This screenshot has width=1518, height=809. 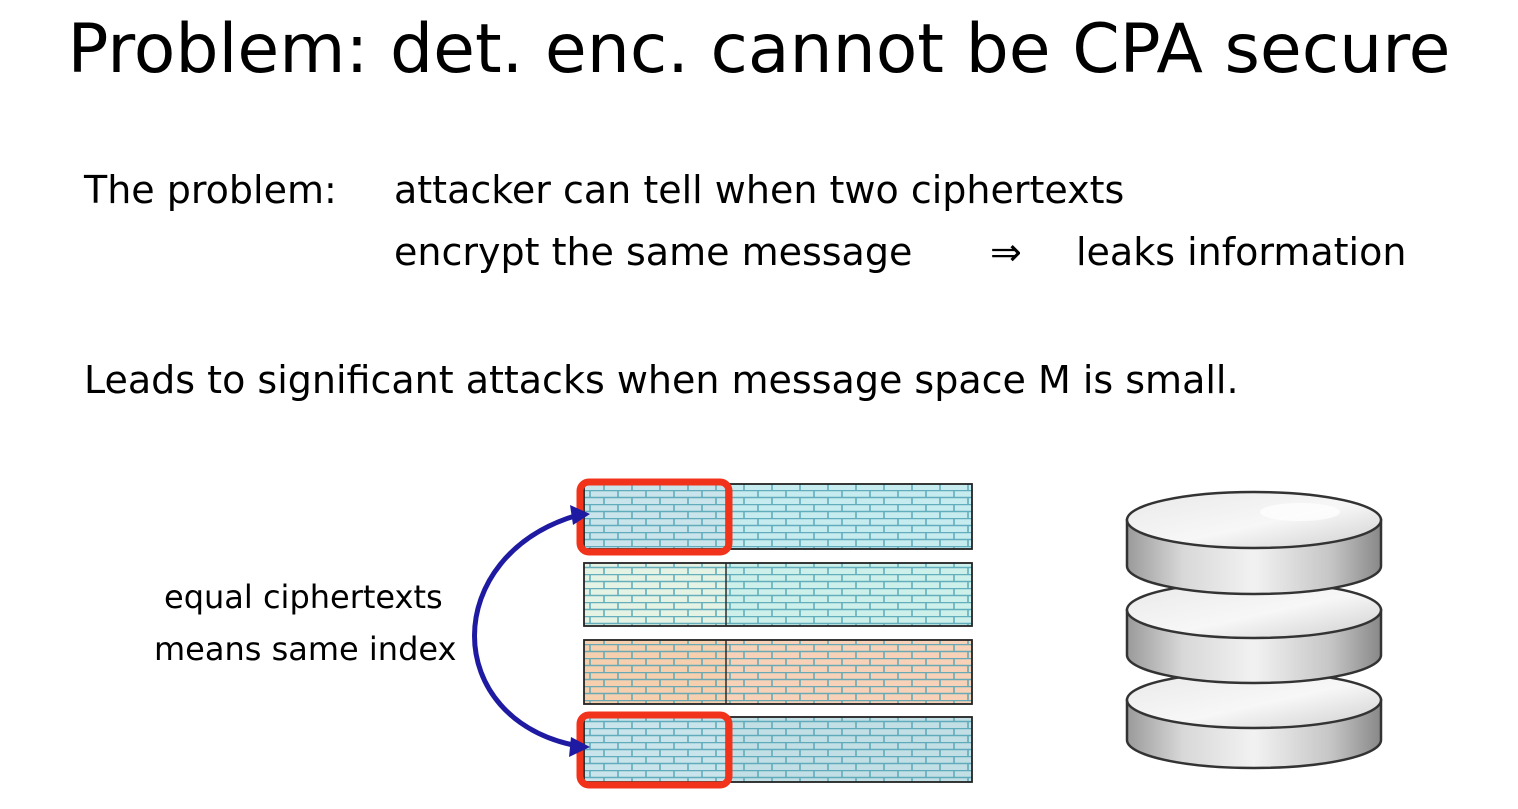 What do you see at coordinates (525, 630) in the screenshot?
I see `equal-ciphertexts-arrow` at bounding box center [525, 630].